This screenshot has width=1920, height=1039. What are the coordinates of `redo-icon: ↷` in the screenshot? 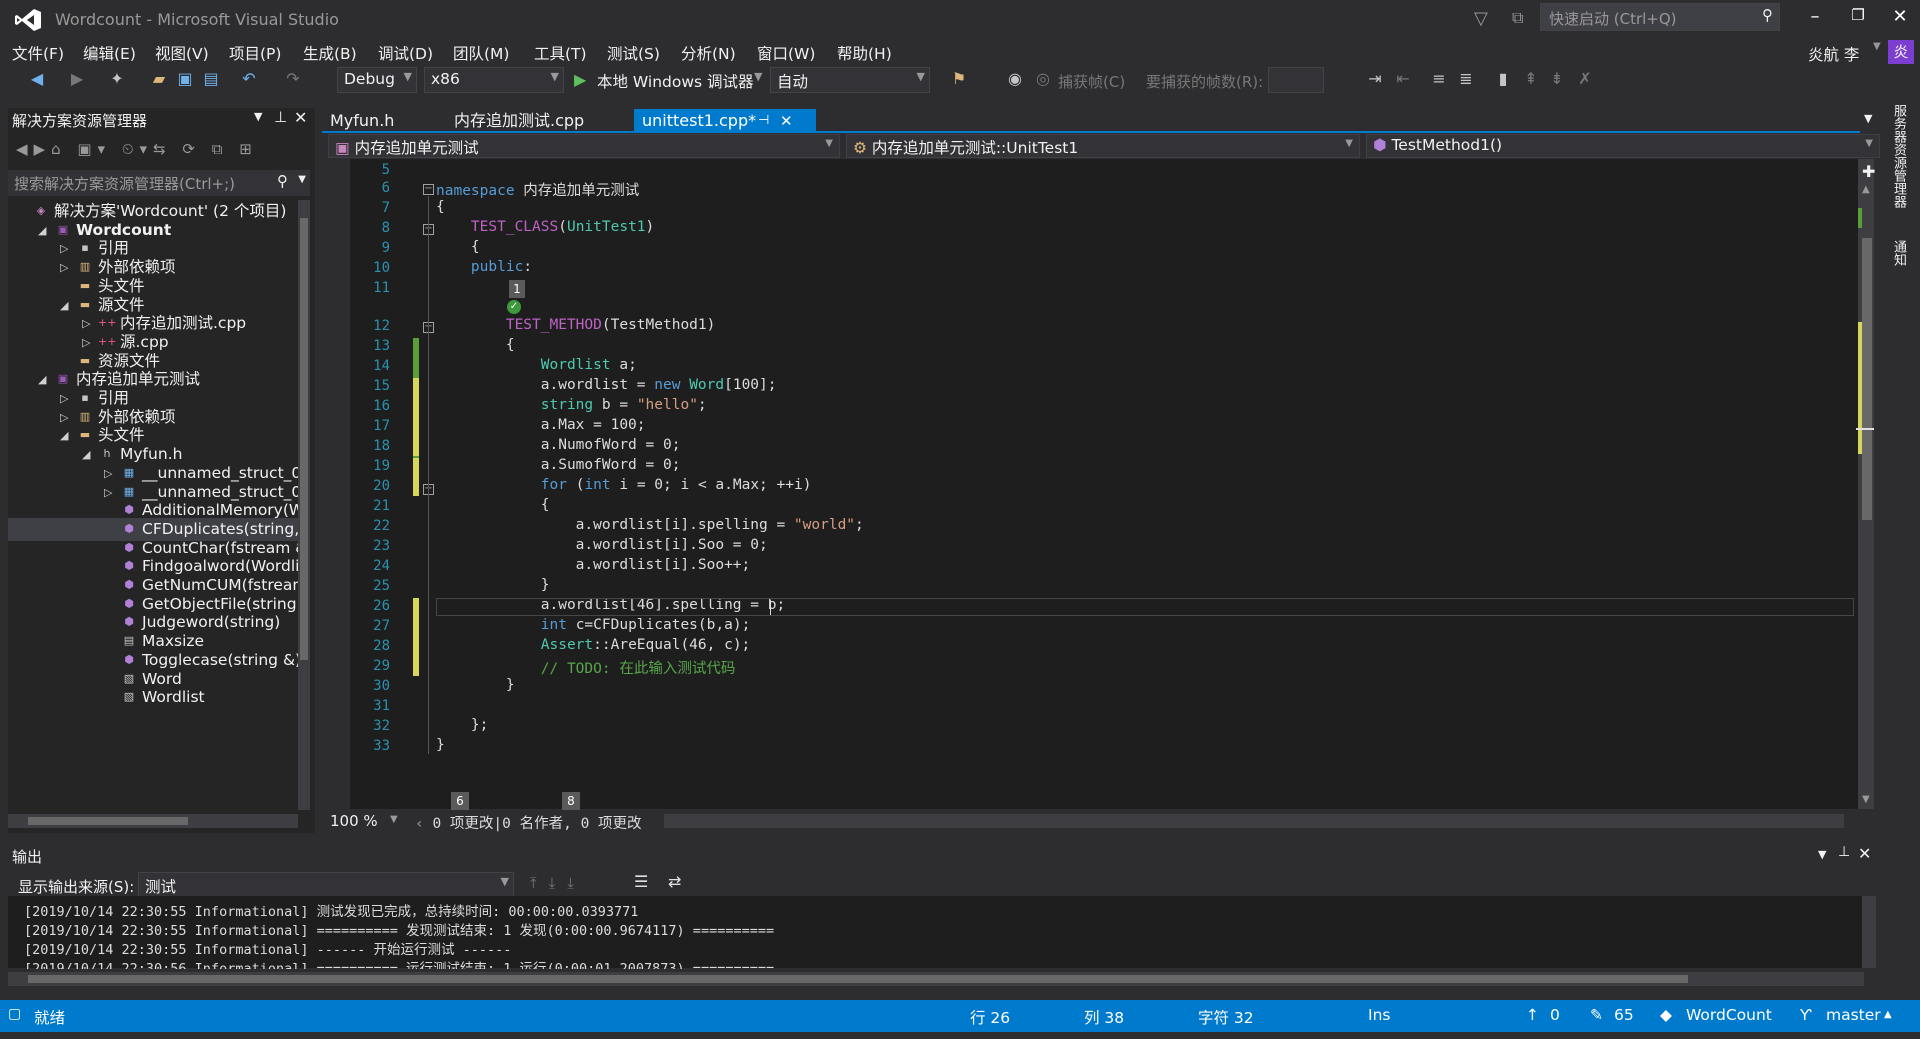 It's located at (293, 79).